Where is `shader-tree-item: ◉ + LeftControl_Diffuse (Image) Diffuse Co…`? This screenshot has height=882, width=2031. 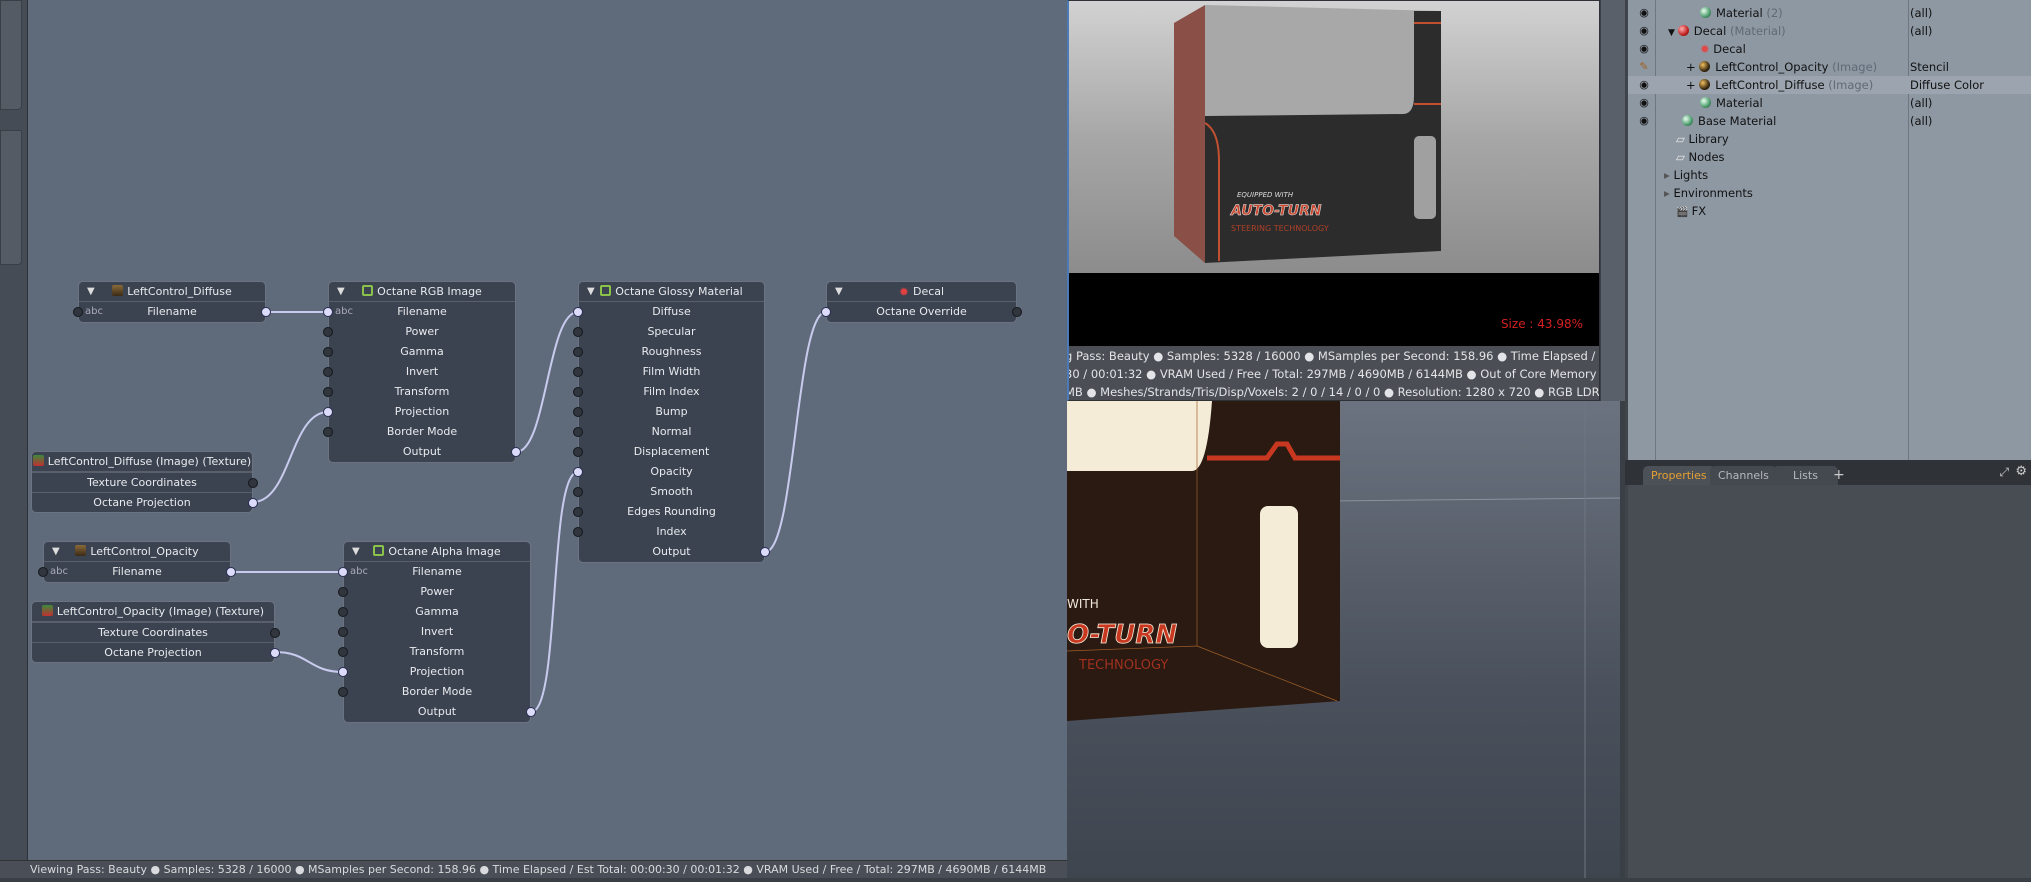
shader-tree-item: ◉ + LeftControl_Diffuse (Image) Diffuse Co… is located at coordinates (1829, 85).